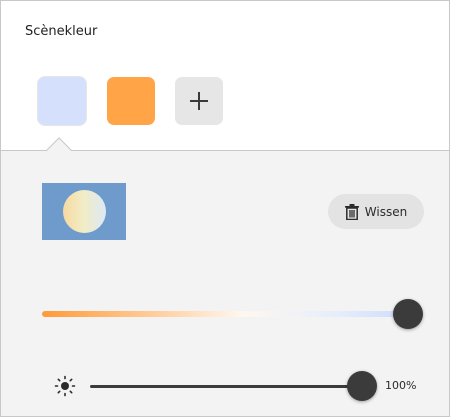 The height and width of the screenshot is (419, 452). I want to click on scene-preview, so click(84, 211).